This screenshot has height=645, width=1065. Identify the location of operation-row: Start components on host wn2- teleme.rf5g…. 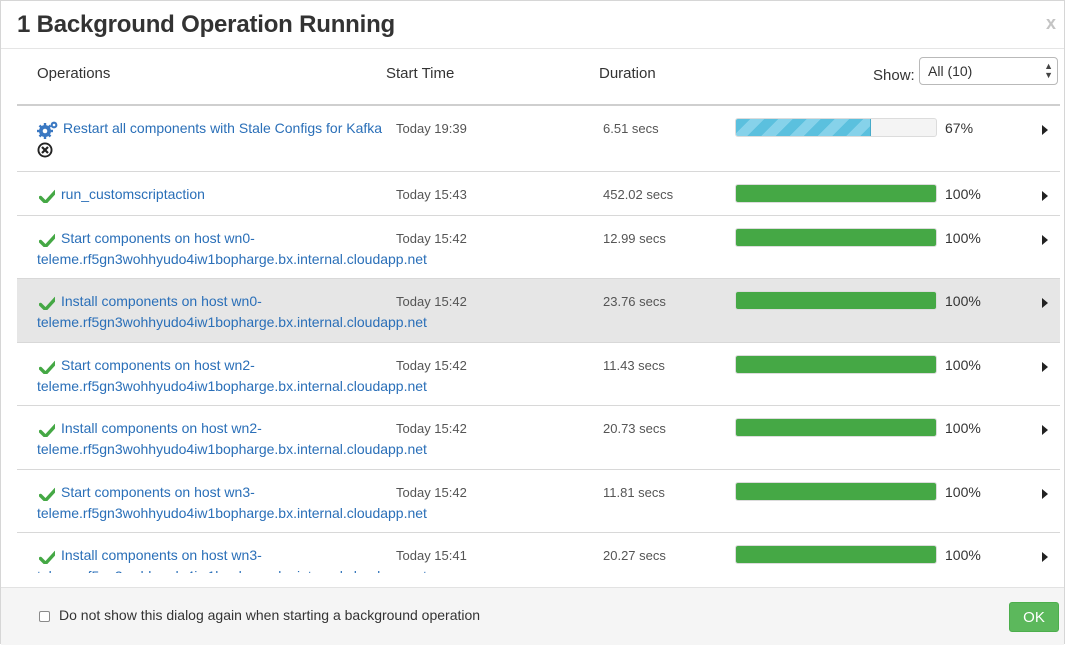
(538, 374).